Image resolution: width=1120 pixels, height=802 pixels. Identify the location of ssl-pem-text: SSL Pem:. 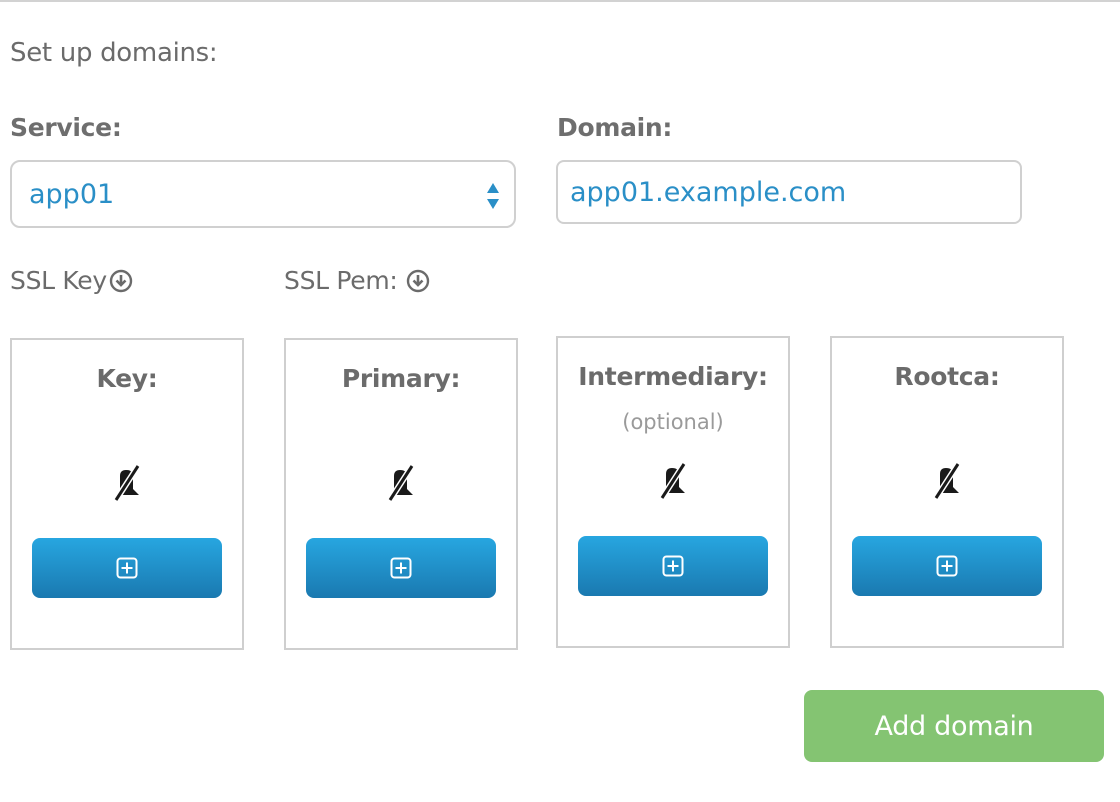
(341, 280).